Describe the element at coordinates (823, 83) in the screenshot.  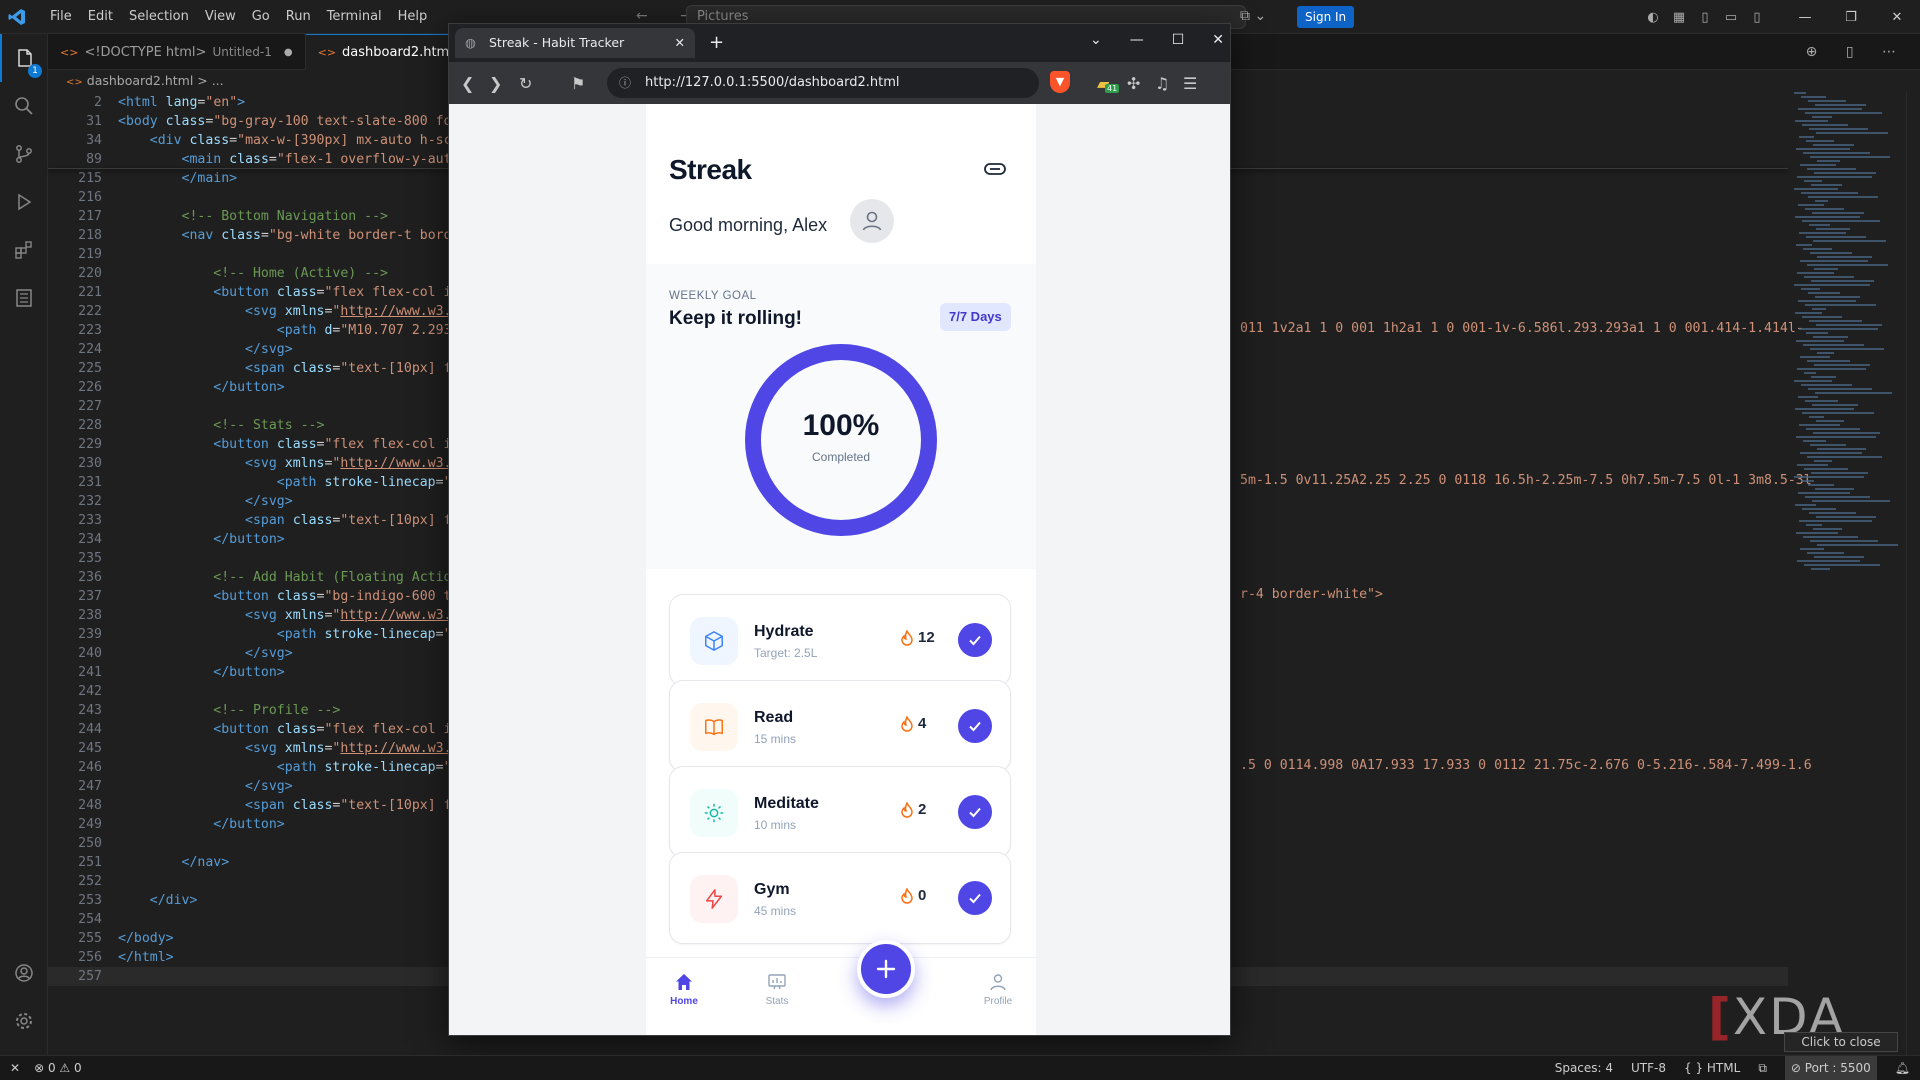
I see `address-bar: ⓘ http://127.0.0.1:5500/dashboard2.html` at that location.